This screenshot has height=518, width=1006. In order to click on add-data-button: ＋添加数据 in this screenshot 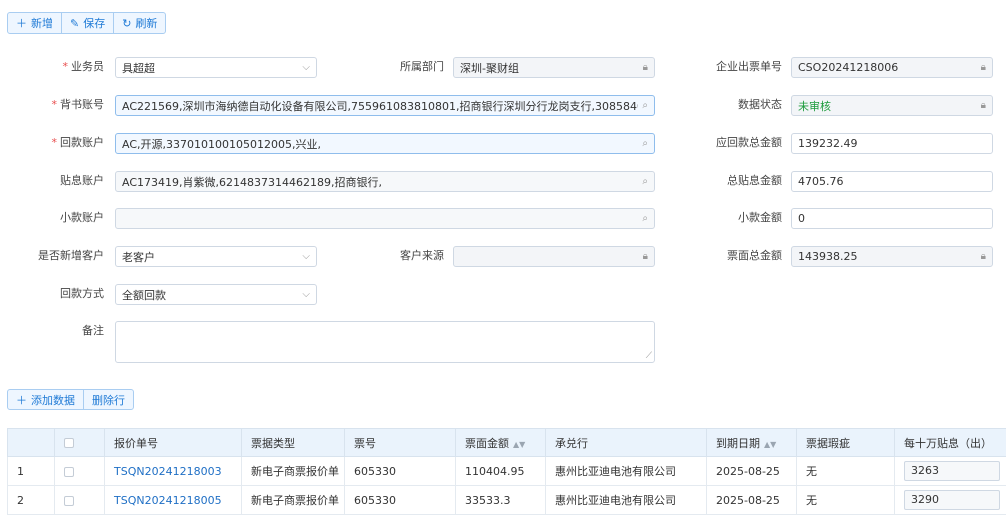, I will do `click(46, 399)`.